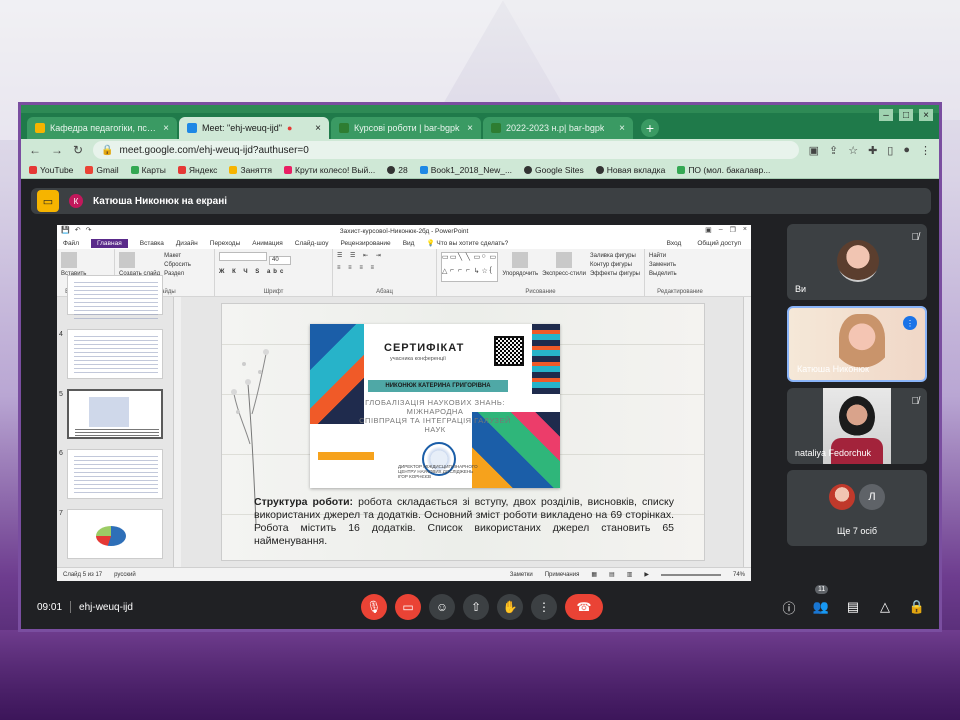 This screenshot has height=720, width=960. What do you see at coordinates (926, 115) in the screenshot?
I see `close-window-icon: ×` at bounding box center [926, 115].